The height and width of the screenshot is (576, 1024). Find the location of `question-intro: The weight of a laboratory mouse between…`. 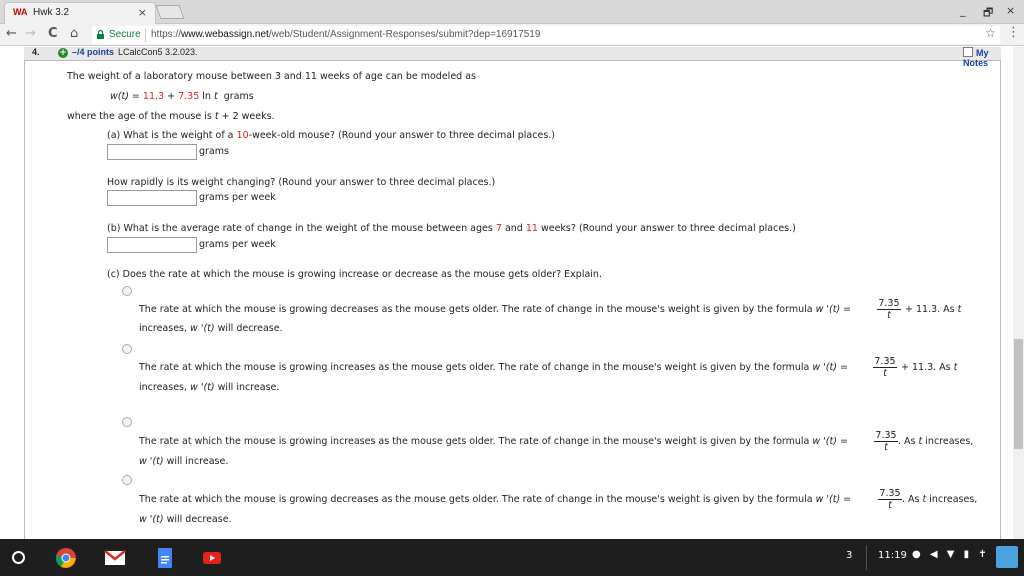

question-intro: The weight of a laboratory mouse between… is located at coordinates (271, 76).